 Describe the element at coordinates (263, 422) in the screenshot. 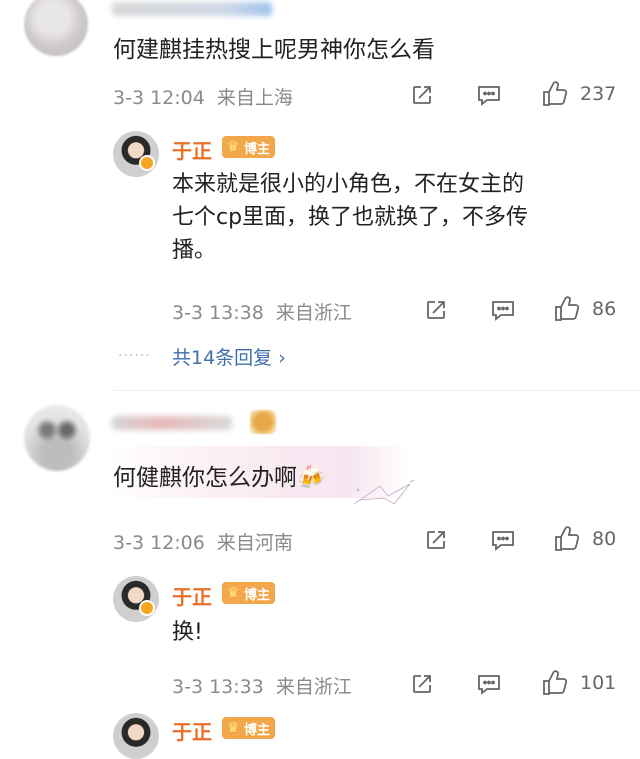

I see `fan-badge-icon` at that location.